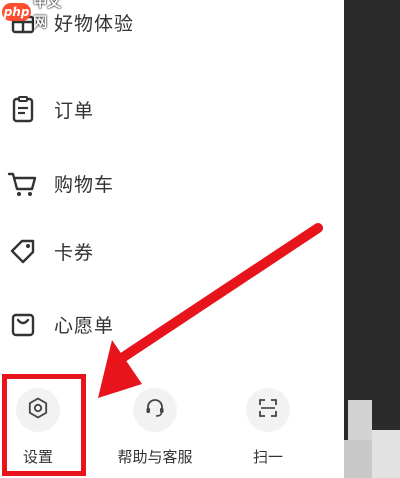  What do you see at coordinates (172, 251) in the screenshot?
I see `menu-item-coupons: 卡券` at bounding box center [172, 251].